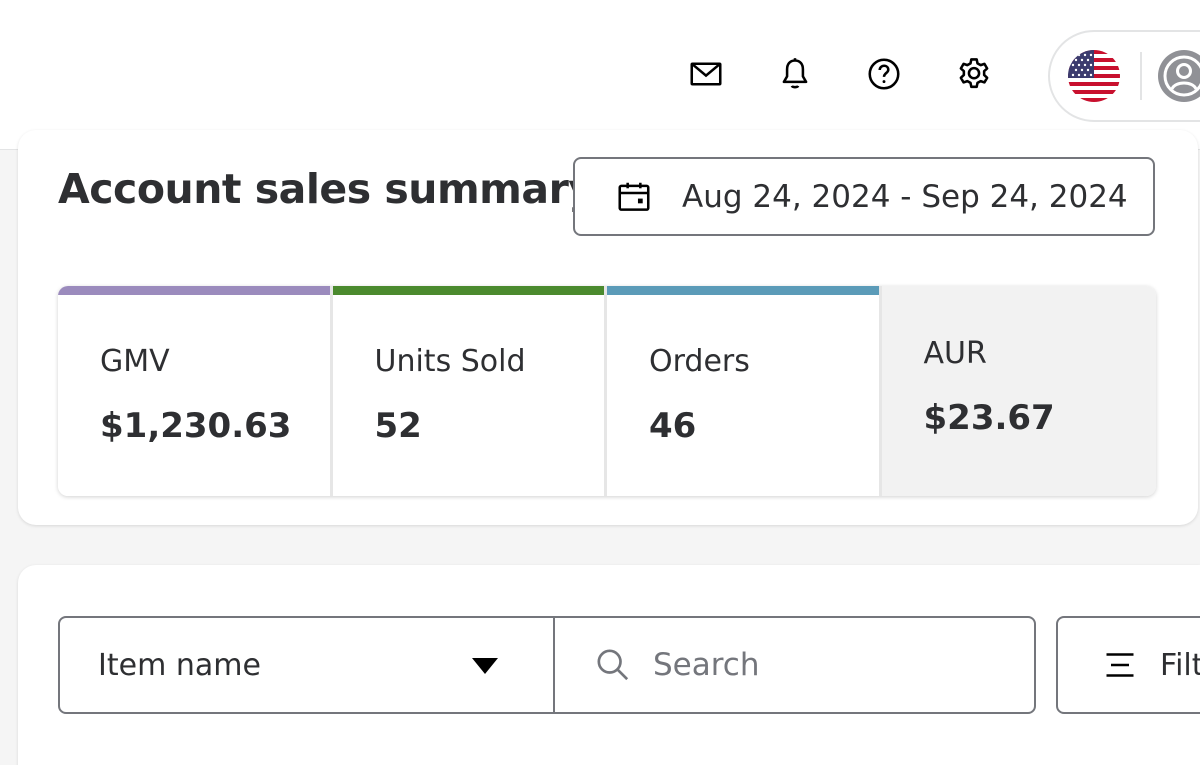  I want to click on metric-tile-gmv: GMV $1,230.63, so click(195, 391).